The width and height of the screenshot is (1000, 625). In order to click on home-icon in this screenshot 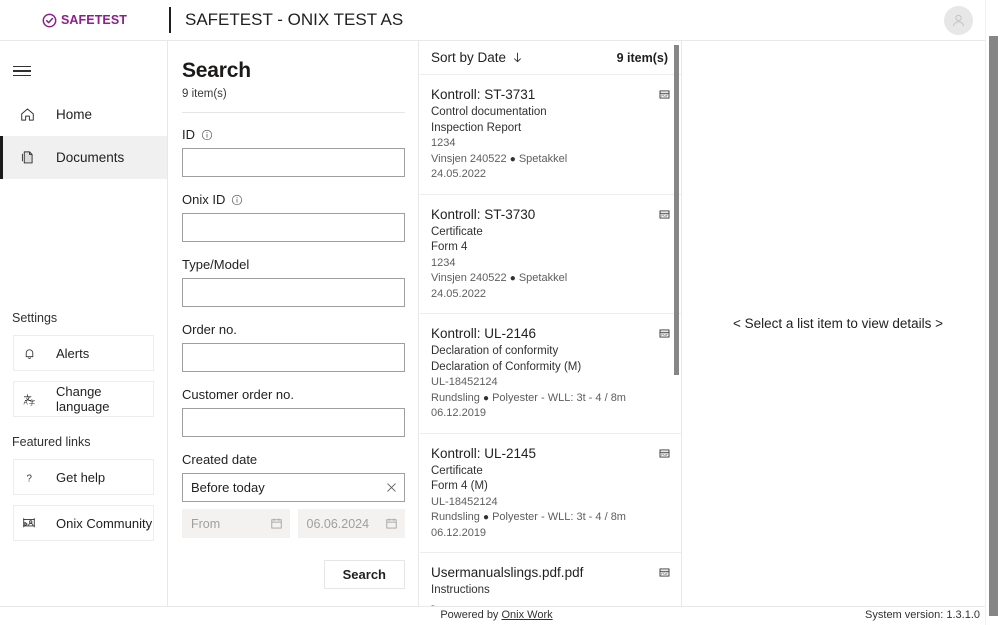, I will do `click(27, 114)`.